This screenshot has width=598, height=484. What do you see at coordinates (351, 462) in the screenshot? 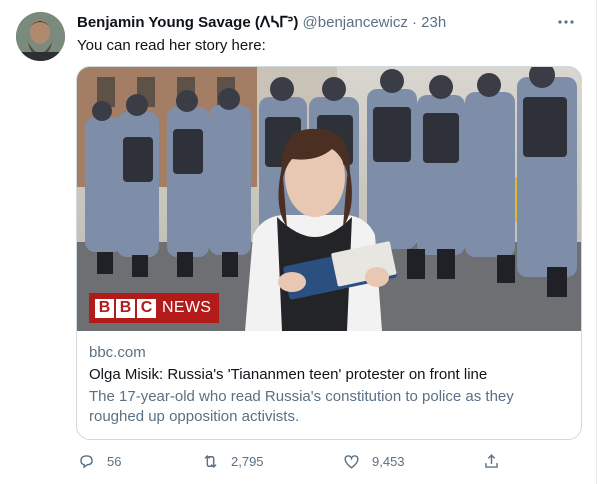
I see `heart-icon` at bounding box center [351, 462].